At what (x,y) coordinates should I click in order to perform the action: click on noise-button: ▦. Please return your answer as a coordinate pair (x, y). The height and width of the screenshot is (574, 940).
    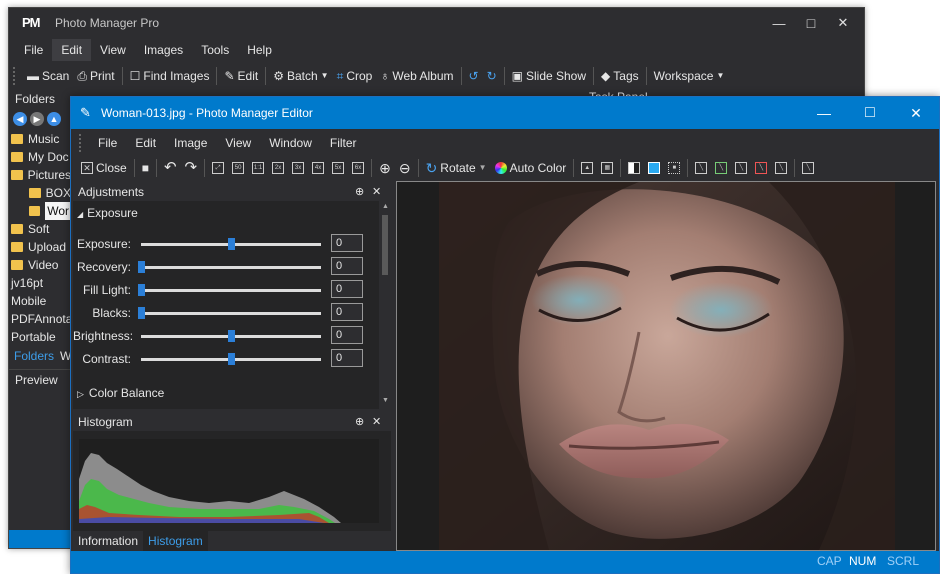
    Looking at the image, I should click on (607, 168).